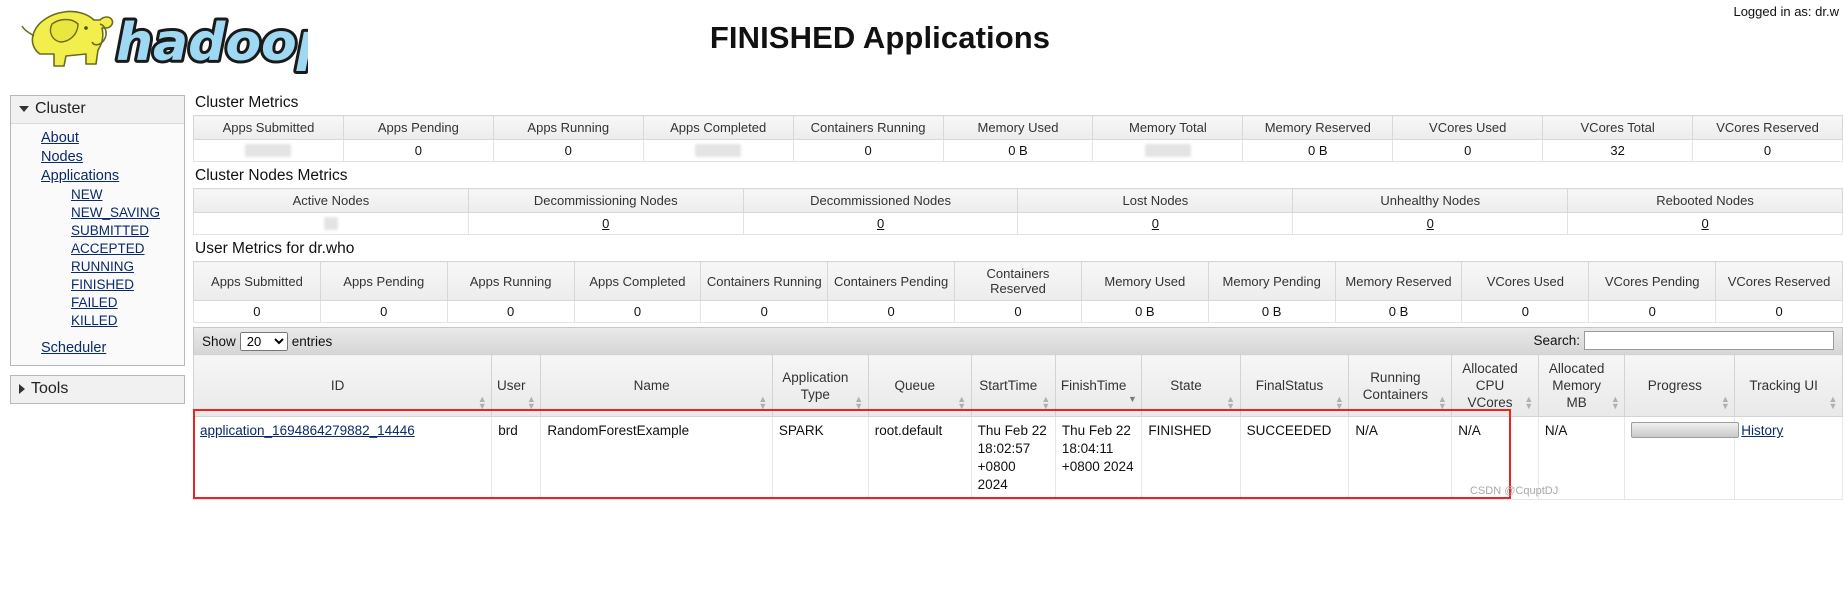 This screenshot has width=1843, height=594. I want to click on sort-icon-desc, so click(1132, 403).